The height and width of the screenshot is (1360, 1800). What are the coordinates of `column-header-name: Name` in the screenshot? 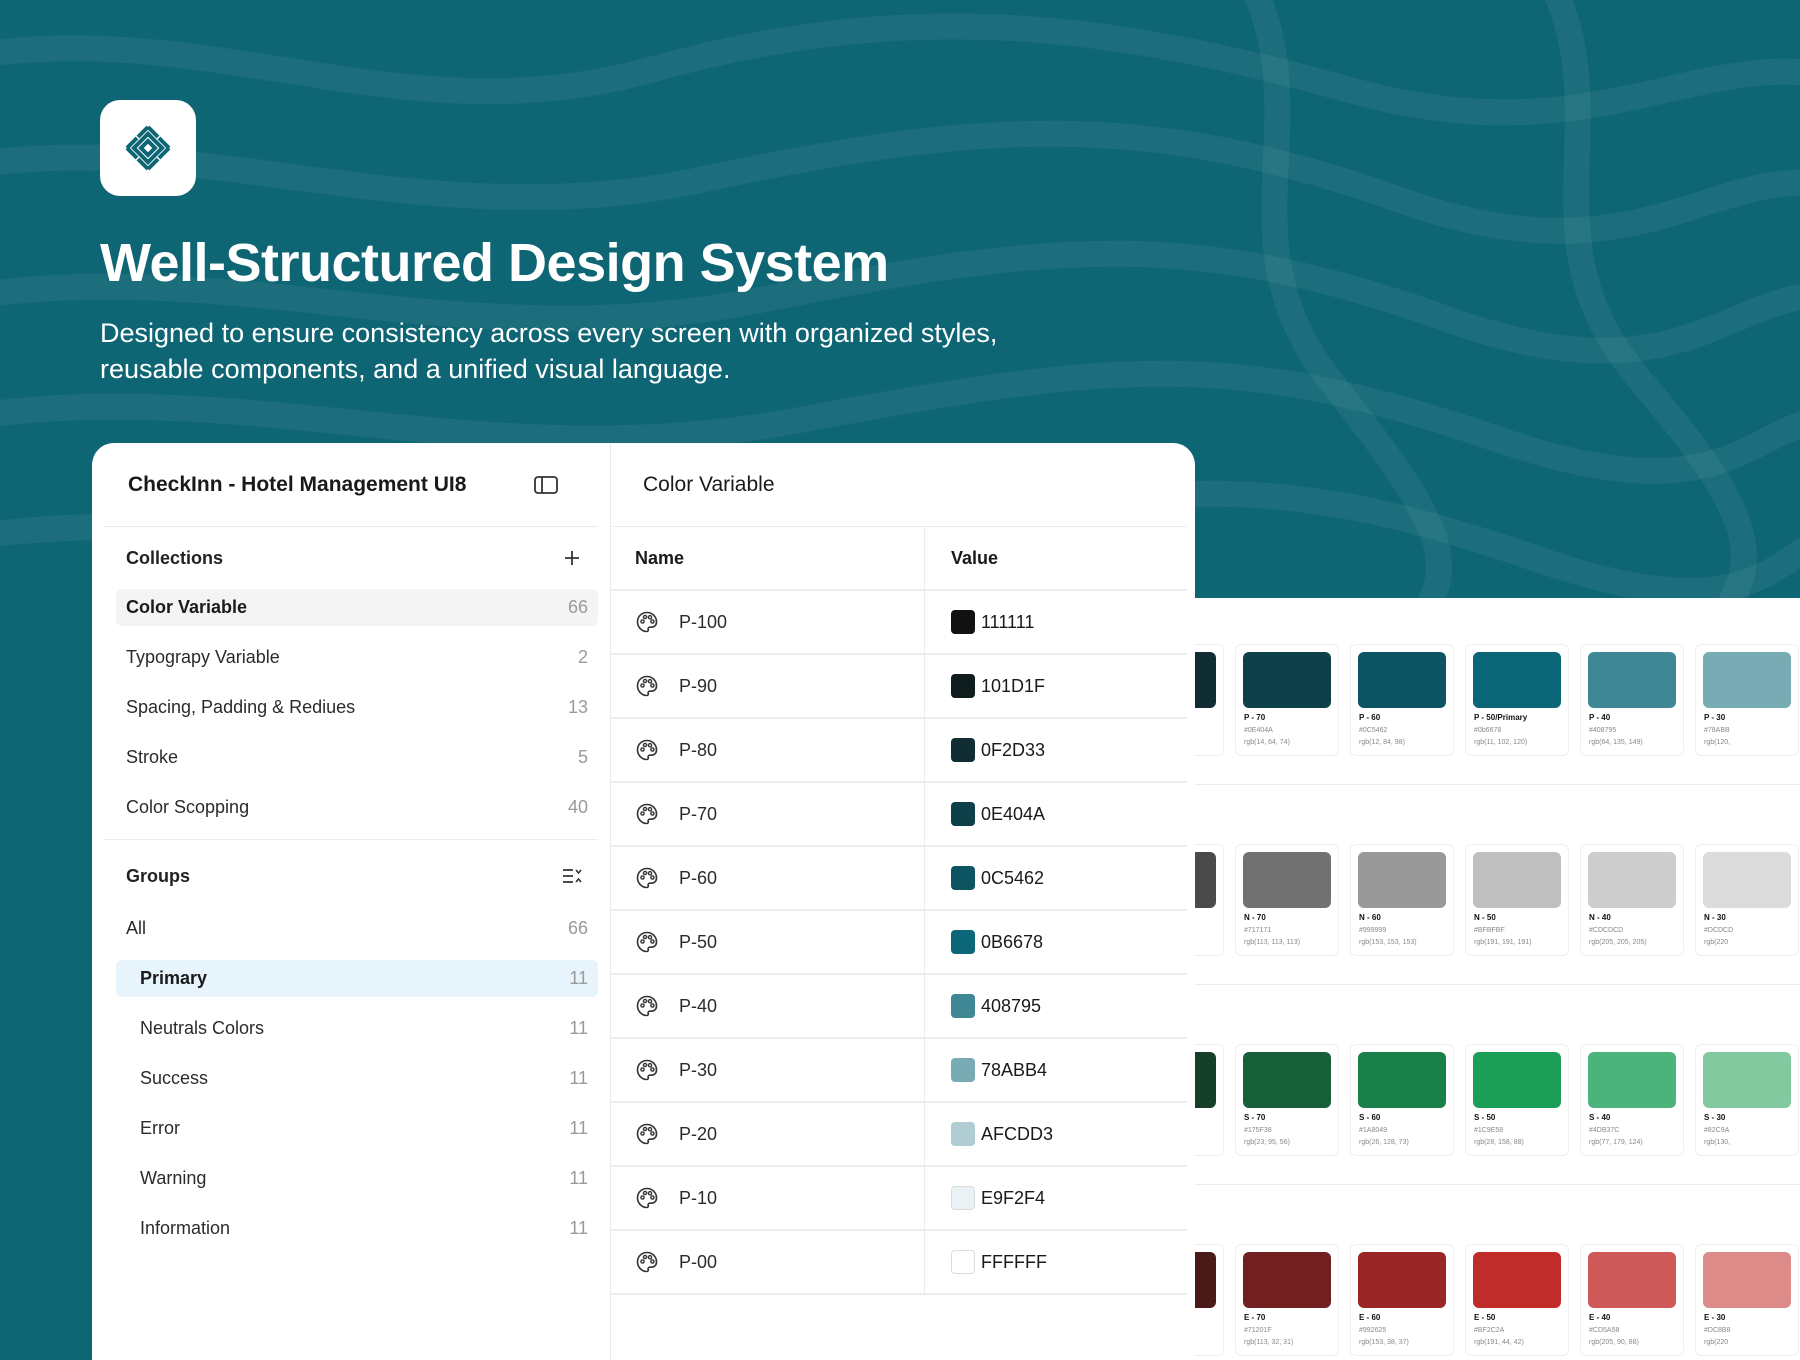 It's located at (768, 558).